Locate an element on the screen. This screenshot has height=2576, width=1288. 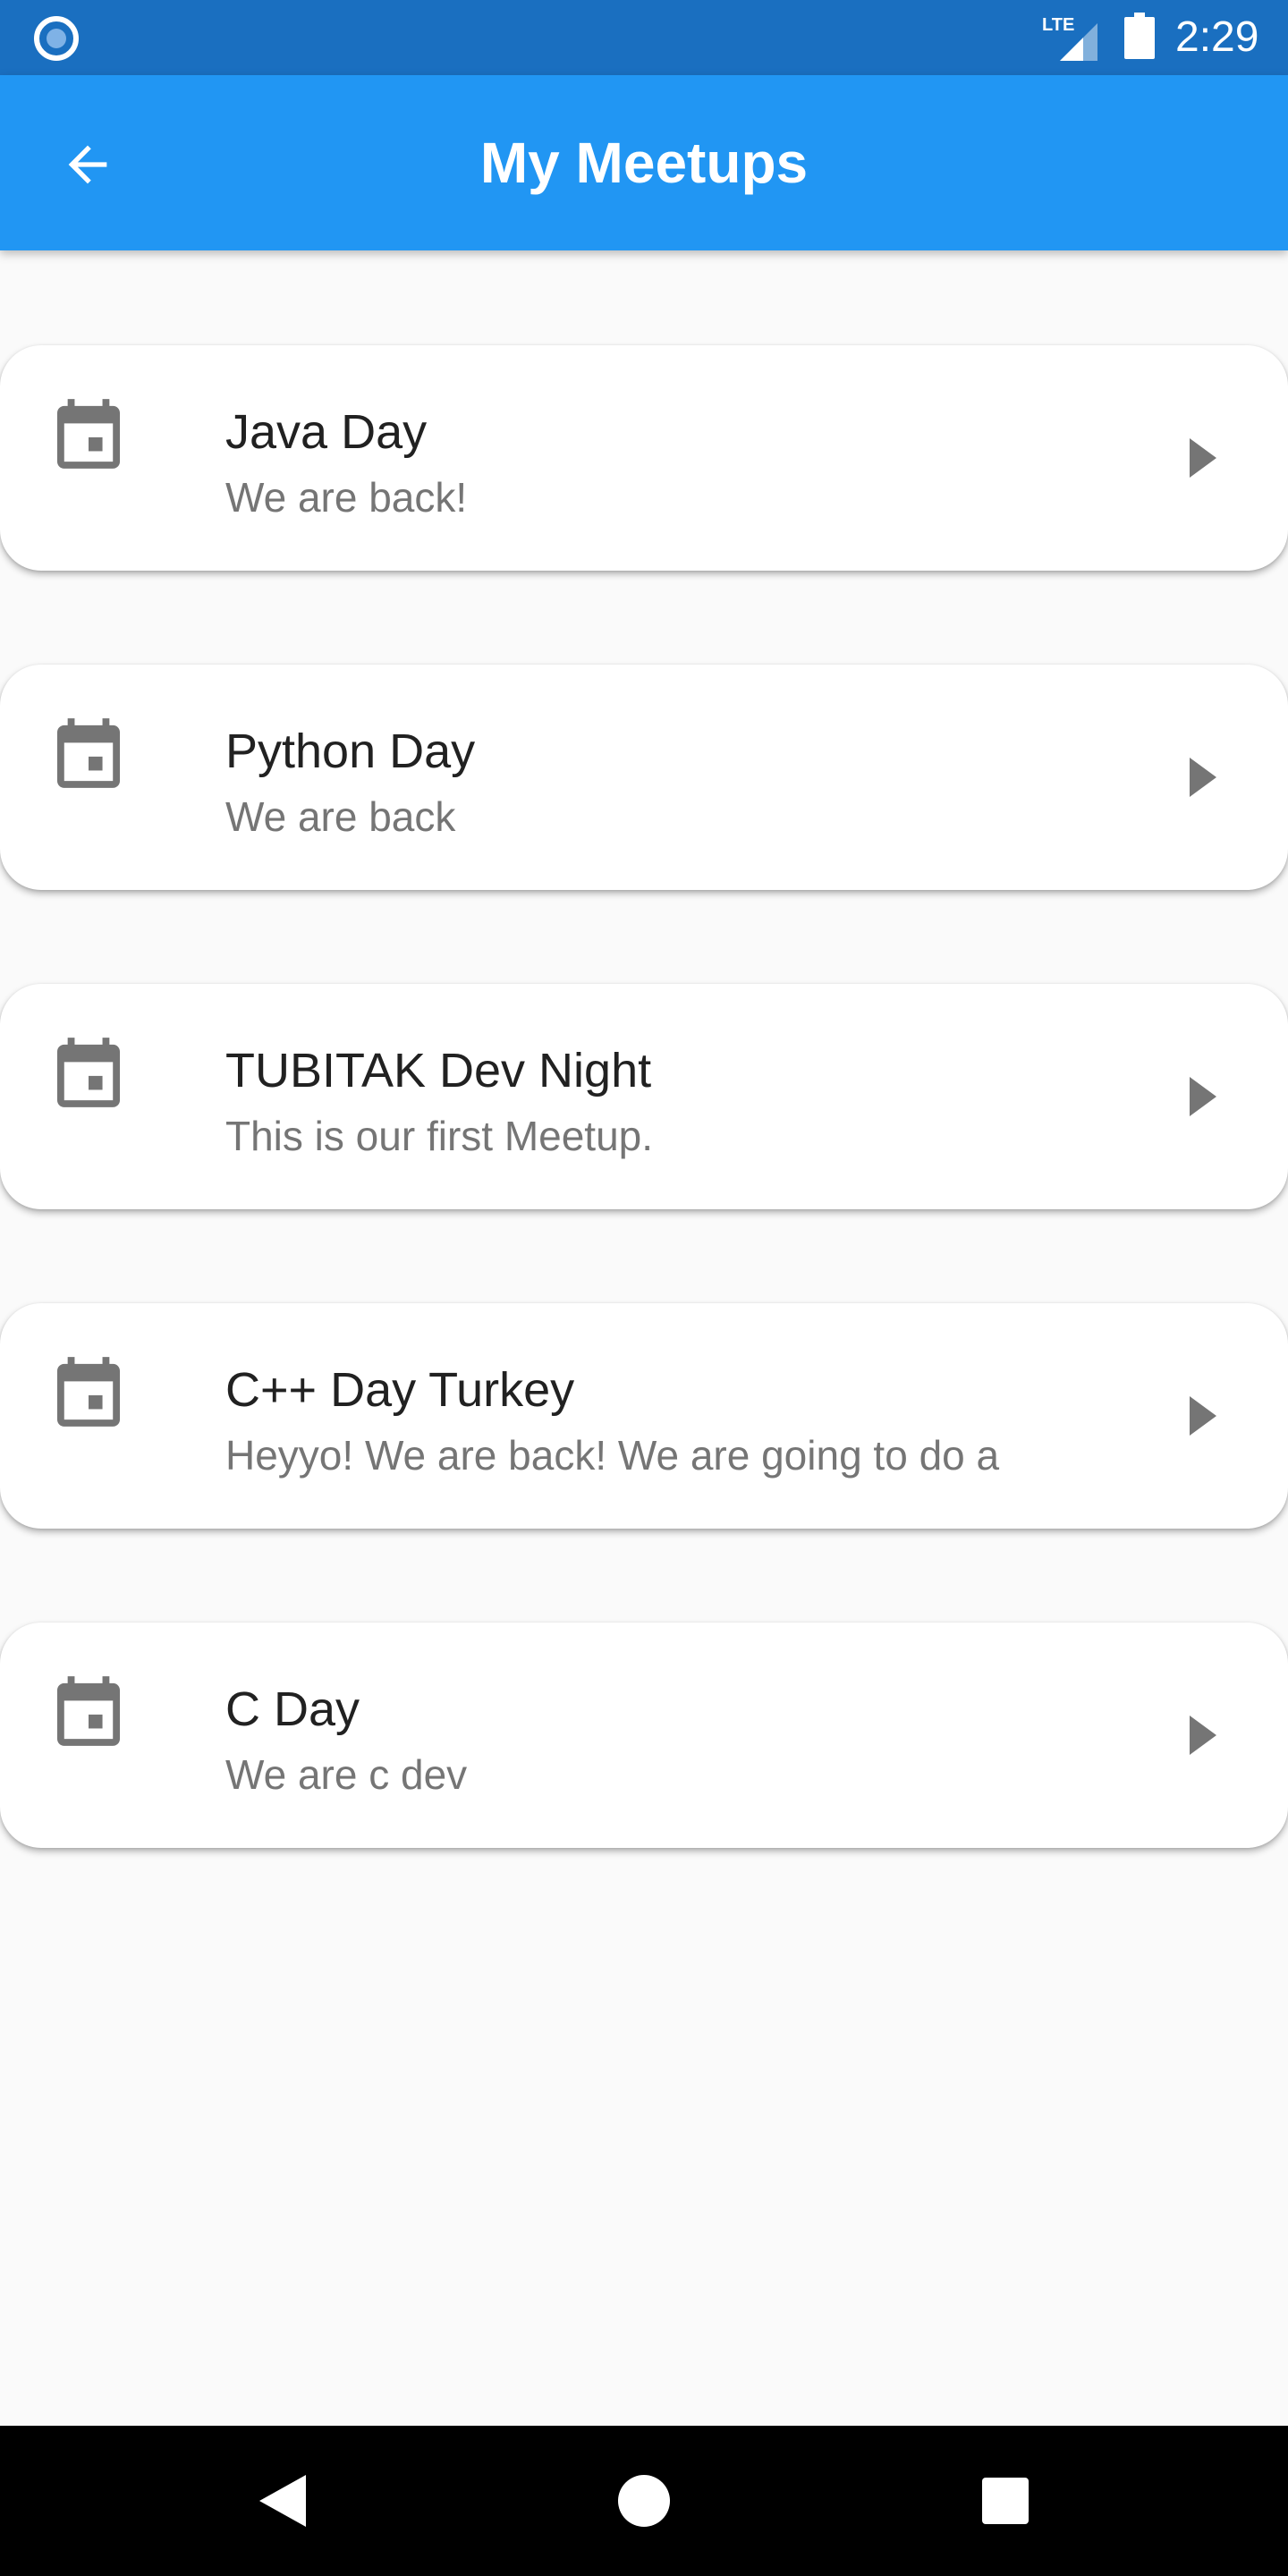
arrow-back-icon is located at coordinates (87, 164).